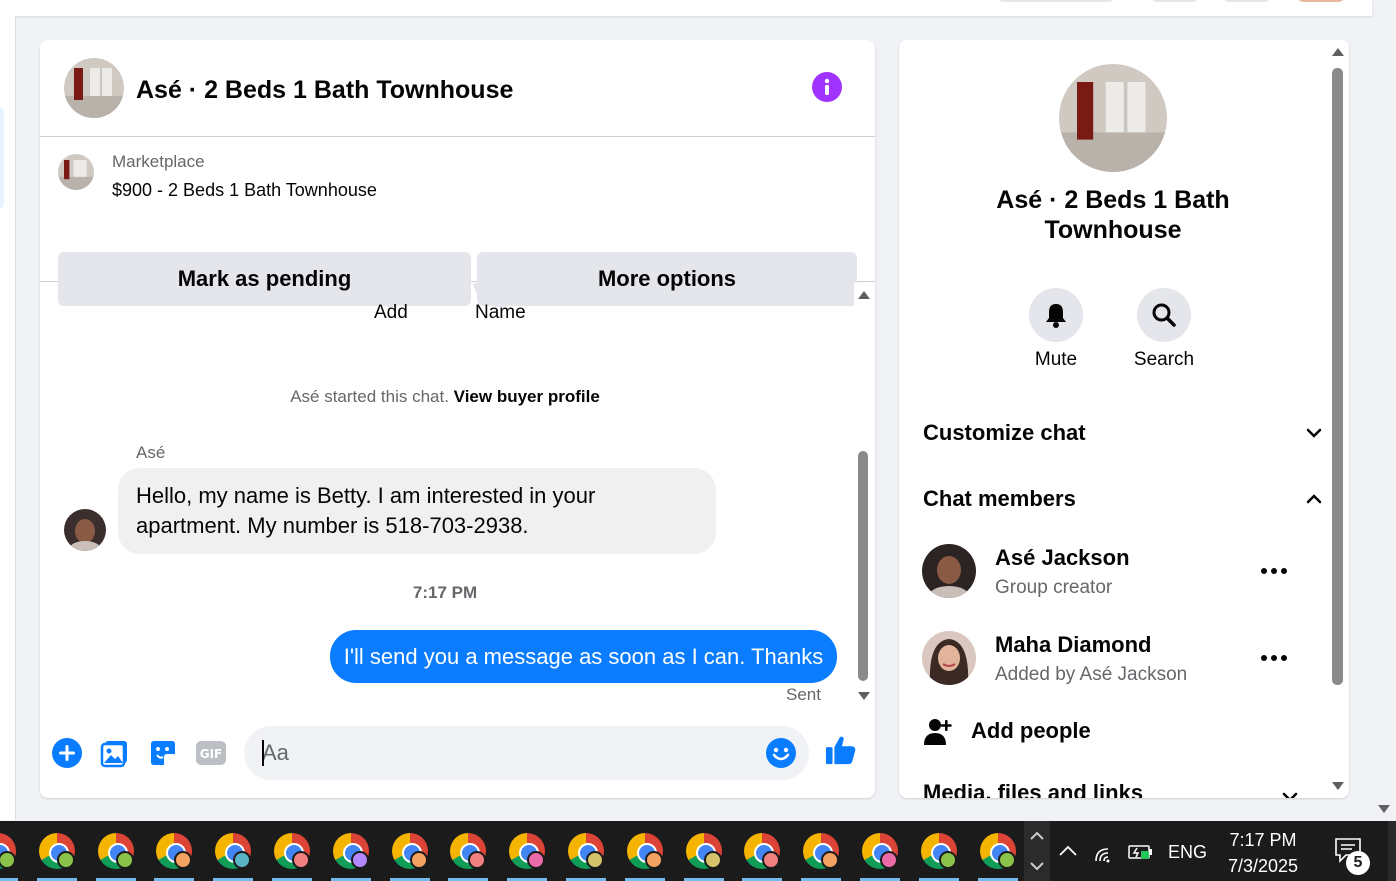  I want to click on svg-text: GIF, so click(211, 754).